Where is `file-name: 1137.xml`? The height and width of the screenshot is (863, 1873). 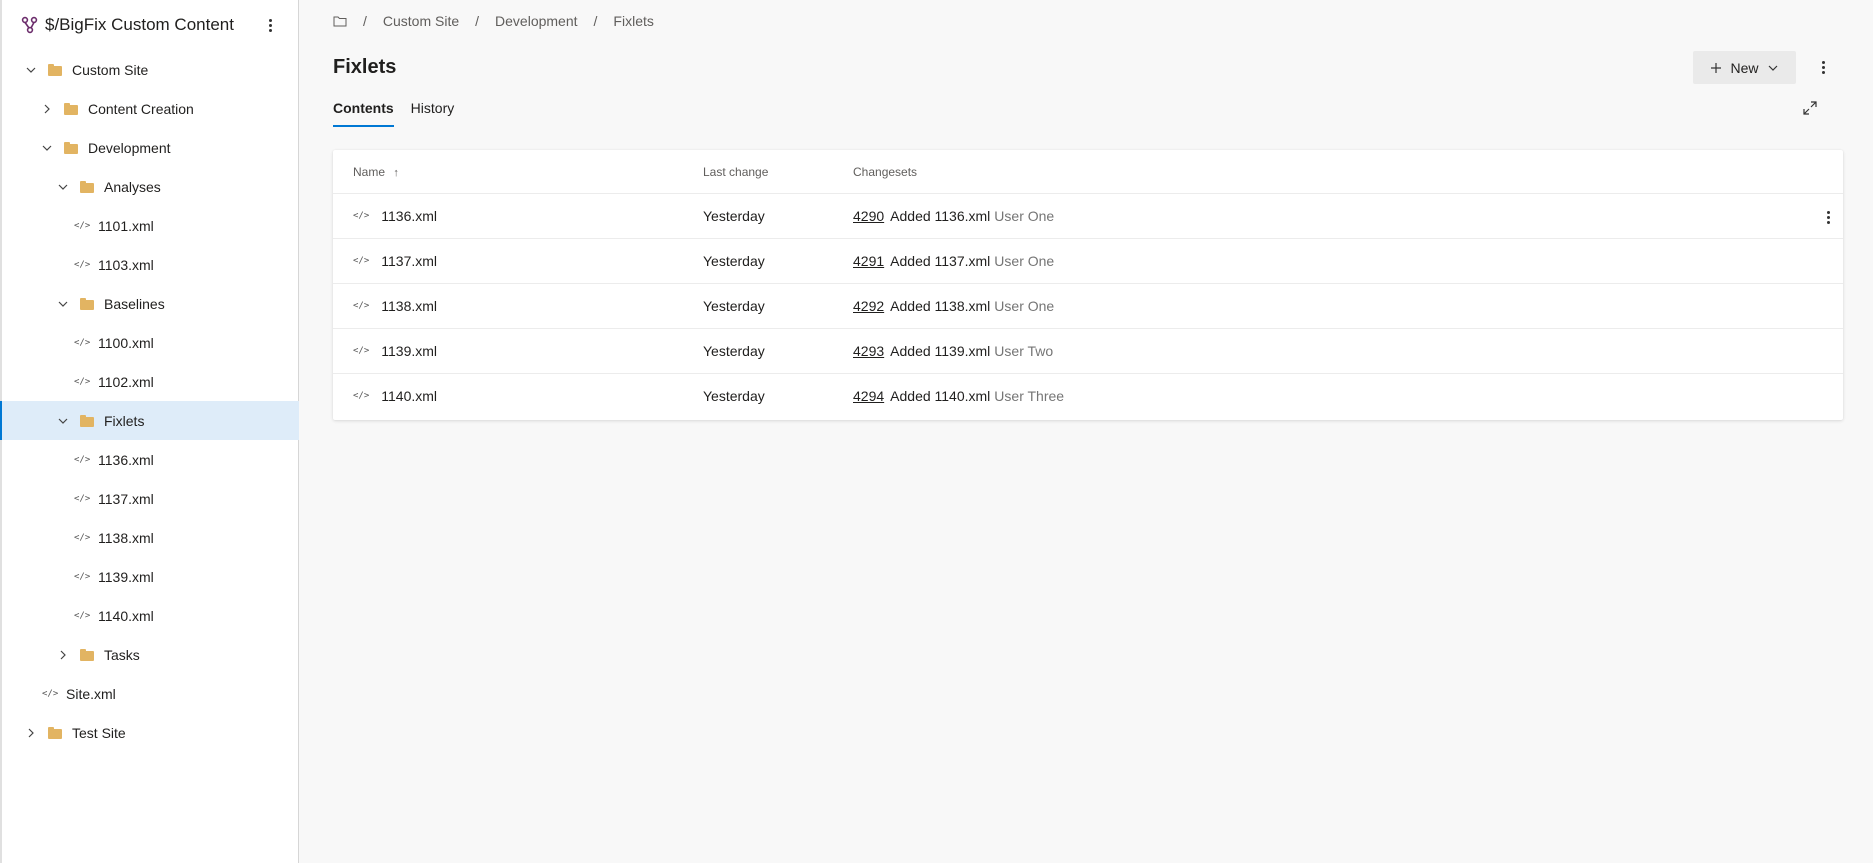 file-name: 1137.xml is located at coordinates (409, 261).